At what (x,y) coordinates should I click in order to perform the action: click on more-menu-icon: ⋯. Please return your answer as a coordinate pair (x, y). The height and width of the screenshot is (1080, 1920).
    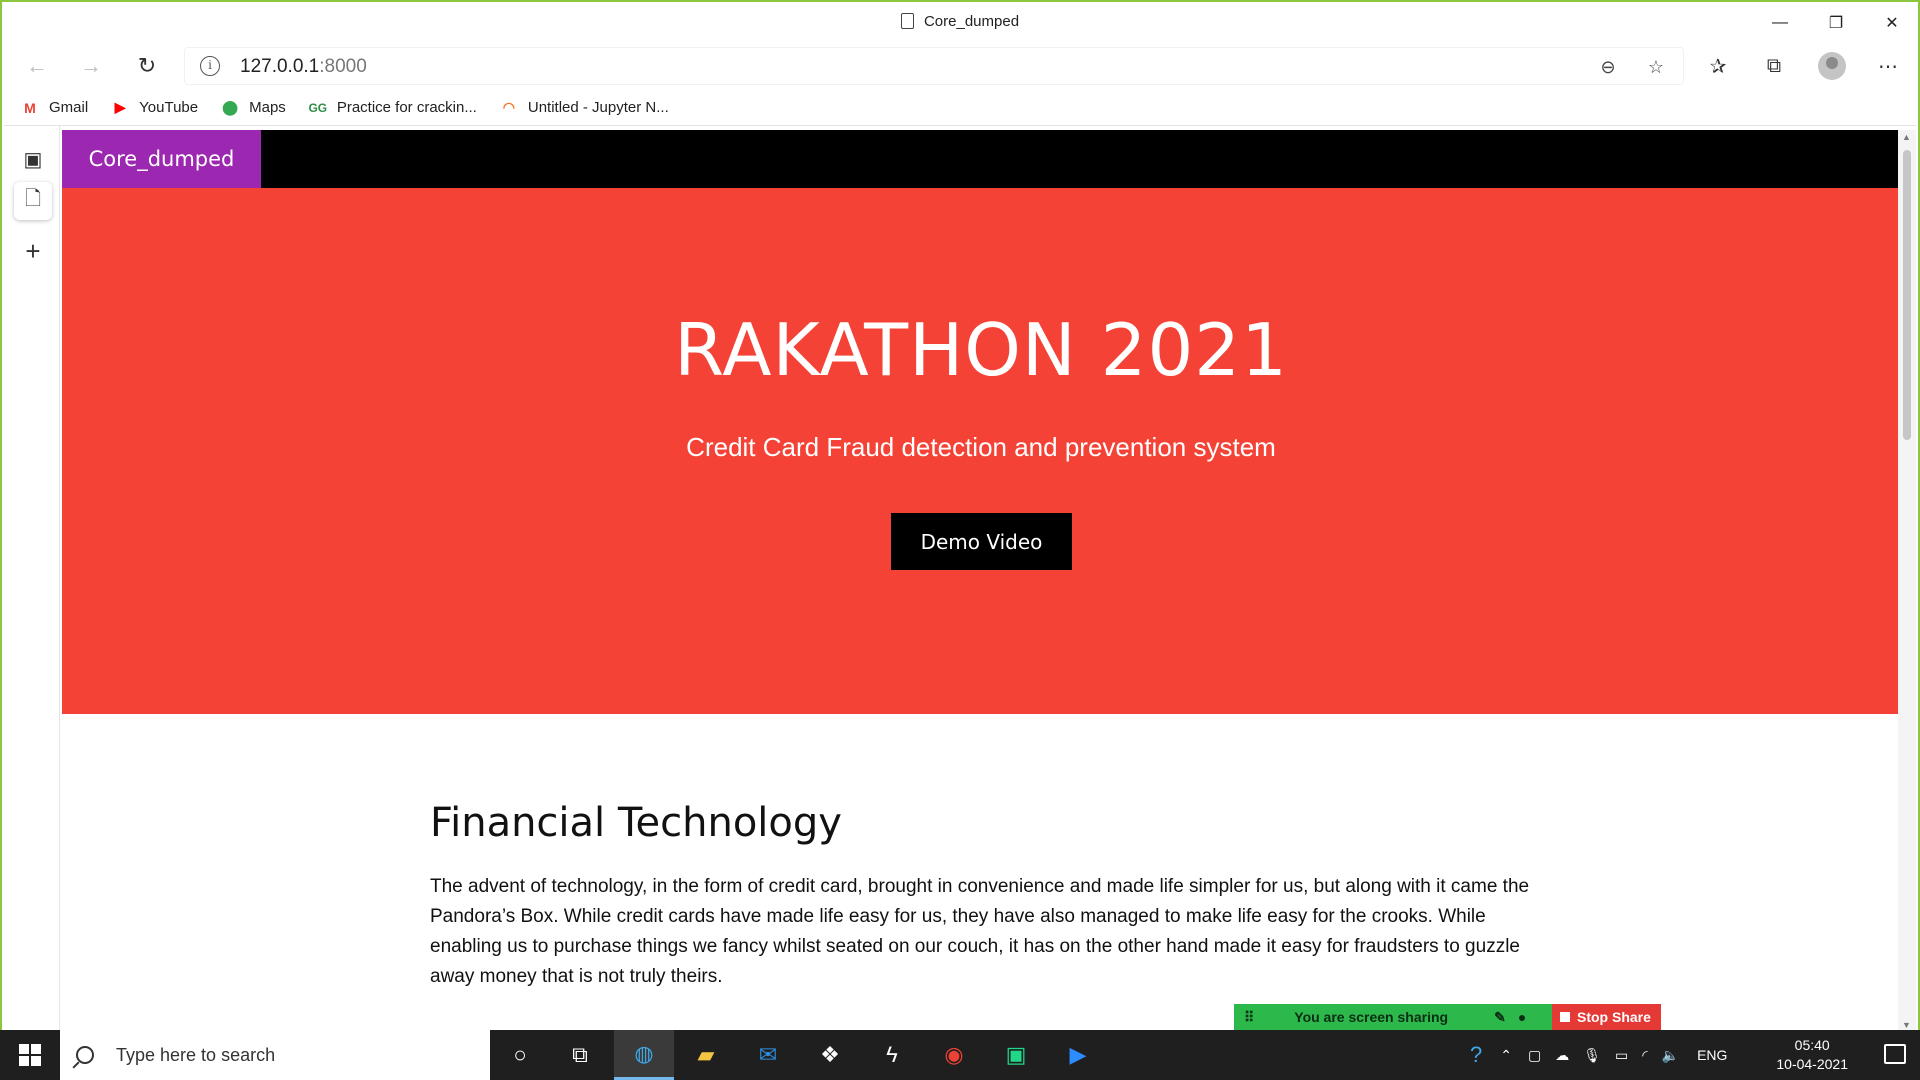
    Looking at the image, I should click on (1888, 66).